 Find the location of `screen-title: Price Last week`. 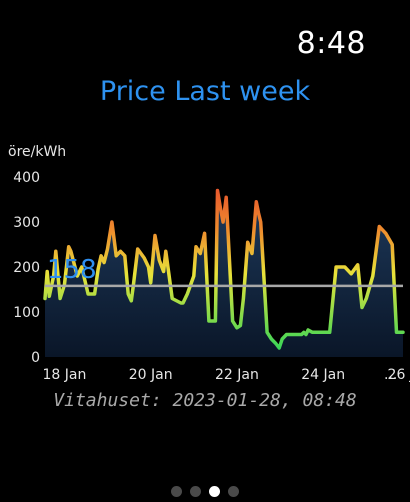

screen-title: Price Last week is located at coordinates (205, 91).